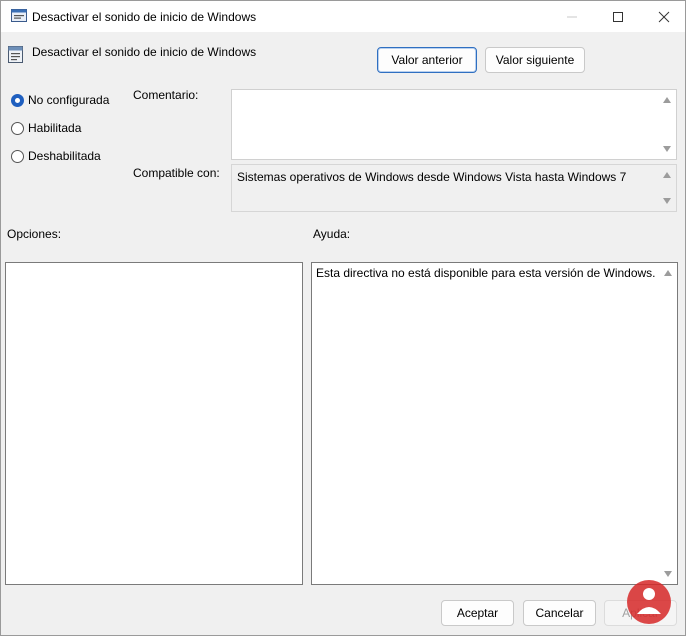 The image size is (686, 636). I want to click on comment-scrollbar, so click(667, 124).